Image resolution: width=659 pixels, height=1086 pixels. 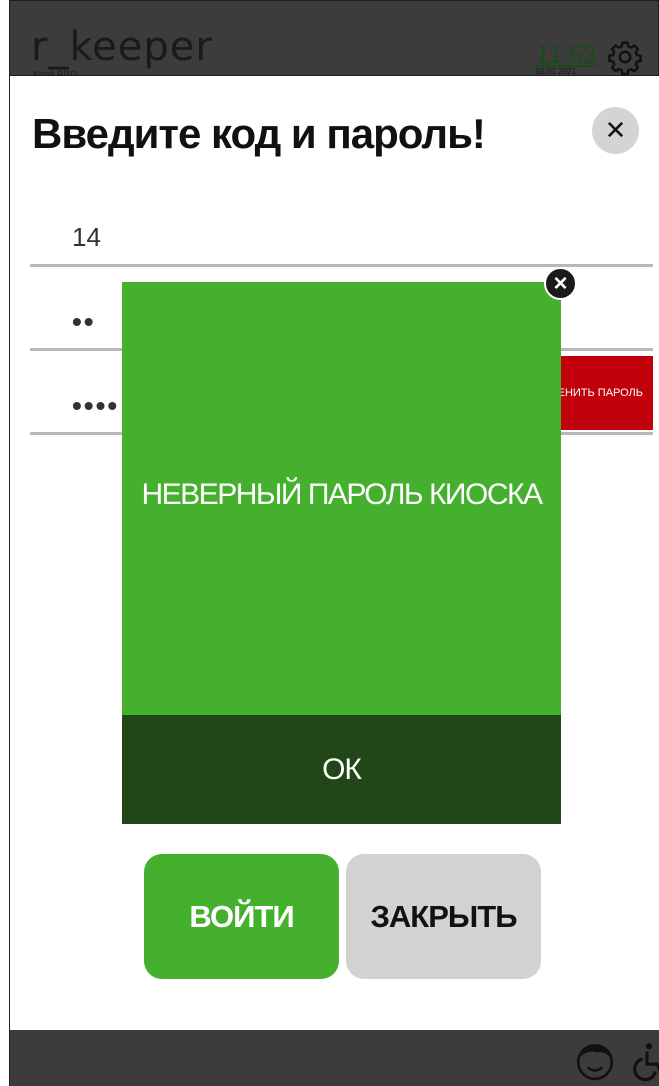 I want to click on password-input: ••, so click(x=84, y=322).